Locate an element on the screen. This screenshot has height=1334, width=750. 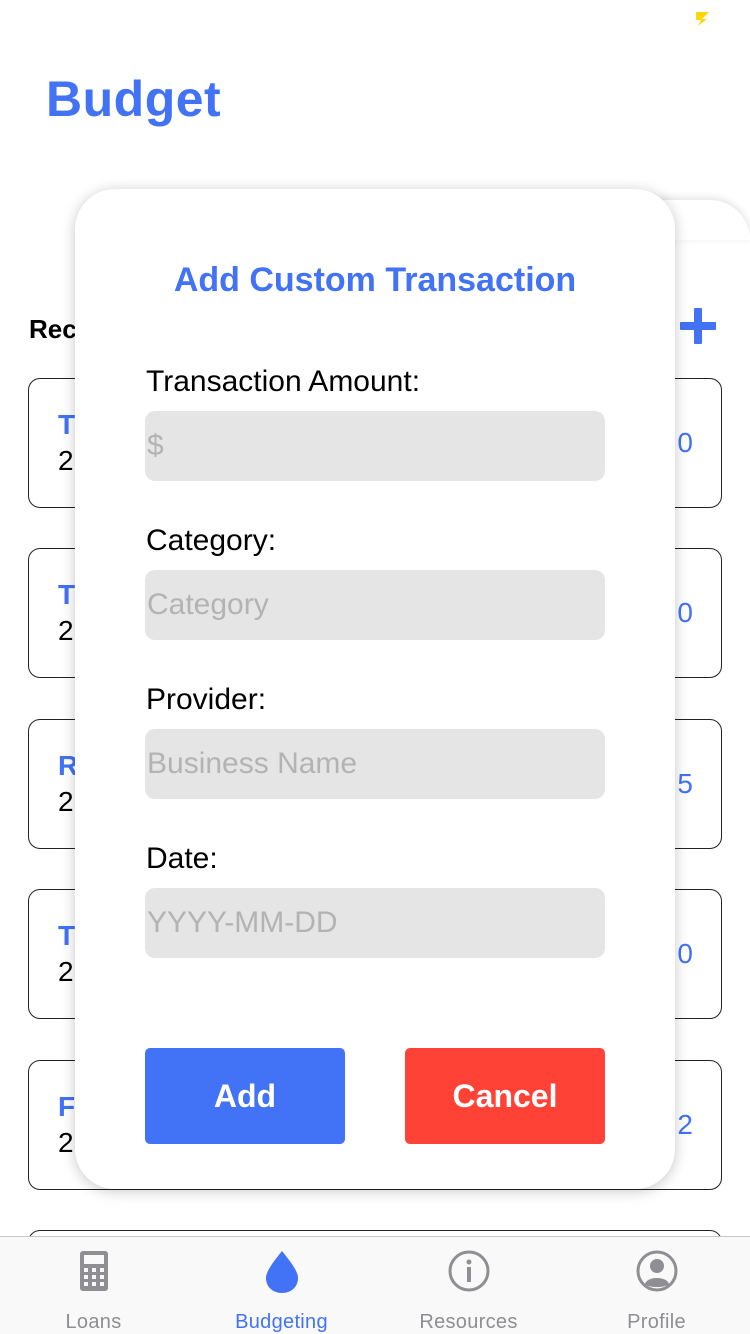
category-input is located at coordinates (375, 605).